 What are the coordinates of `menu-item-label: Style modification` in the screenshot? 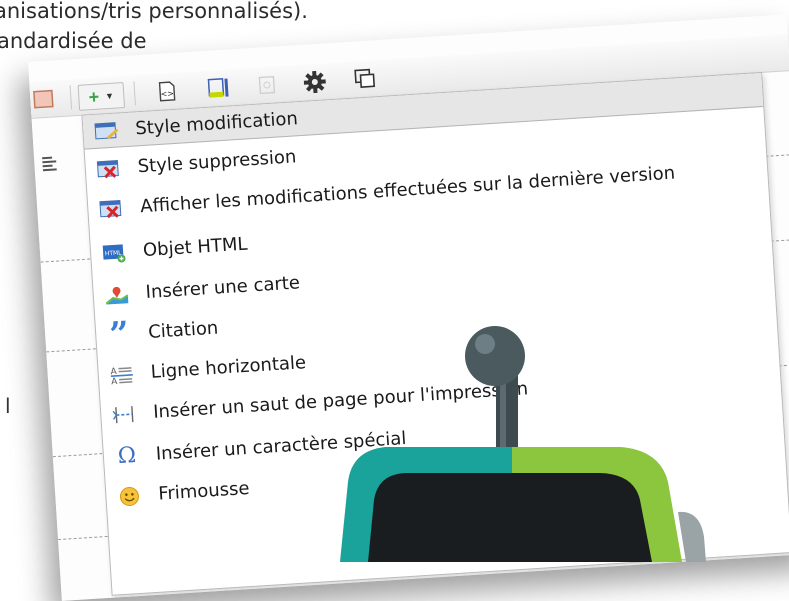 It's located at (216, 124).